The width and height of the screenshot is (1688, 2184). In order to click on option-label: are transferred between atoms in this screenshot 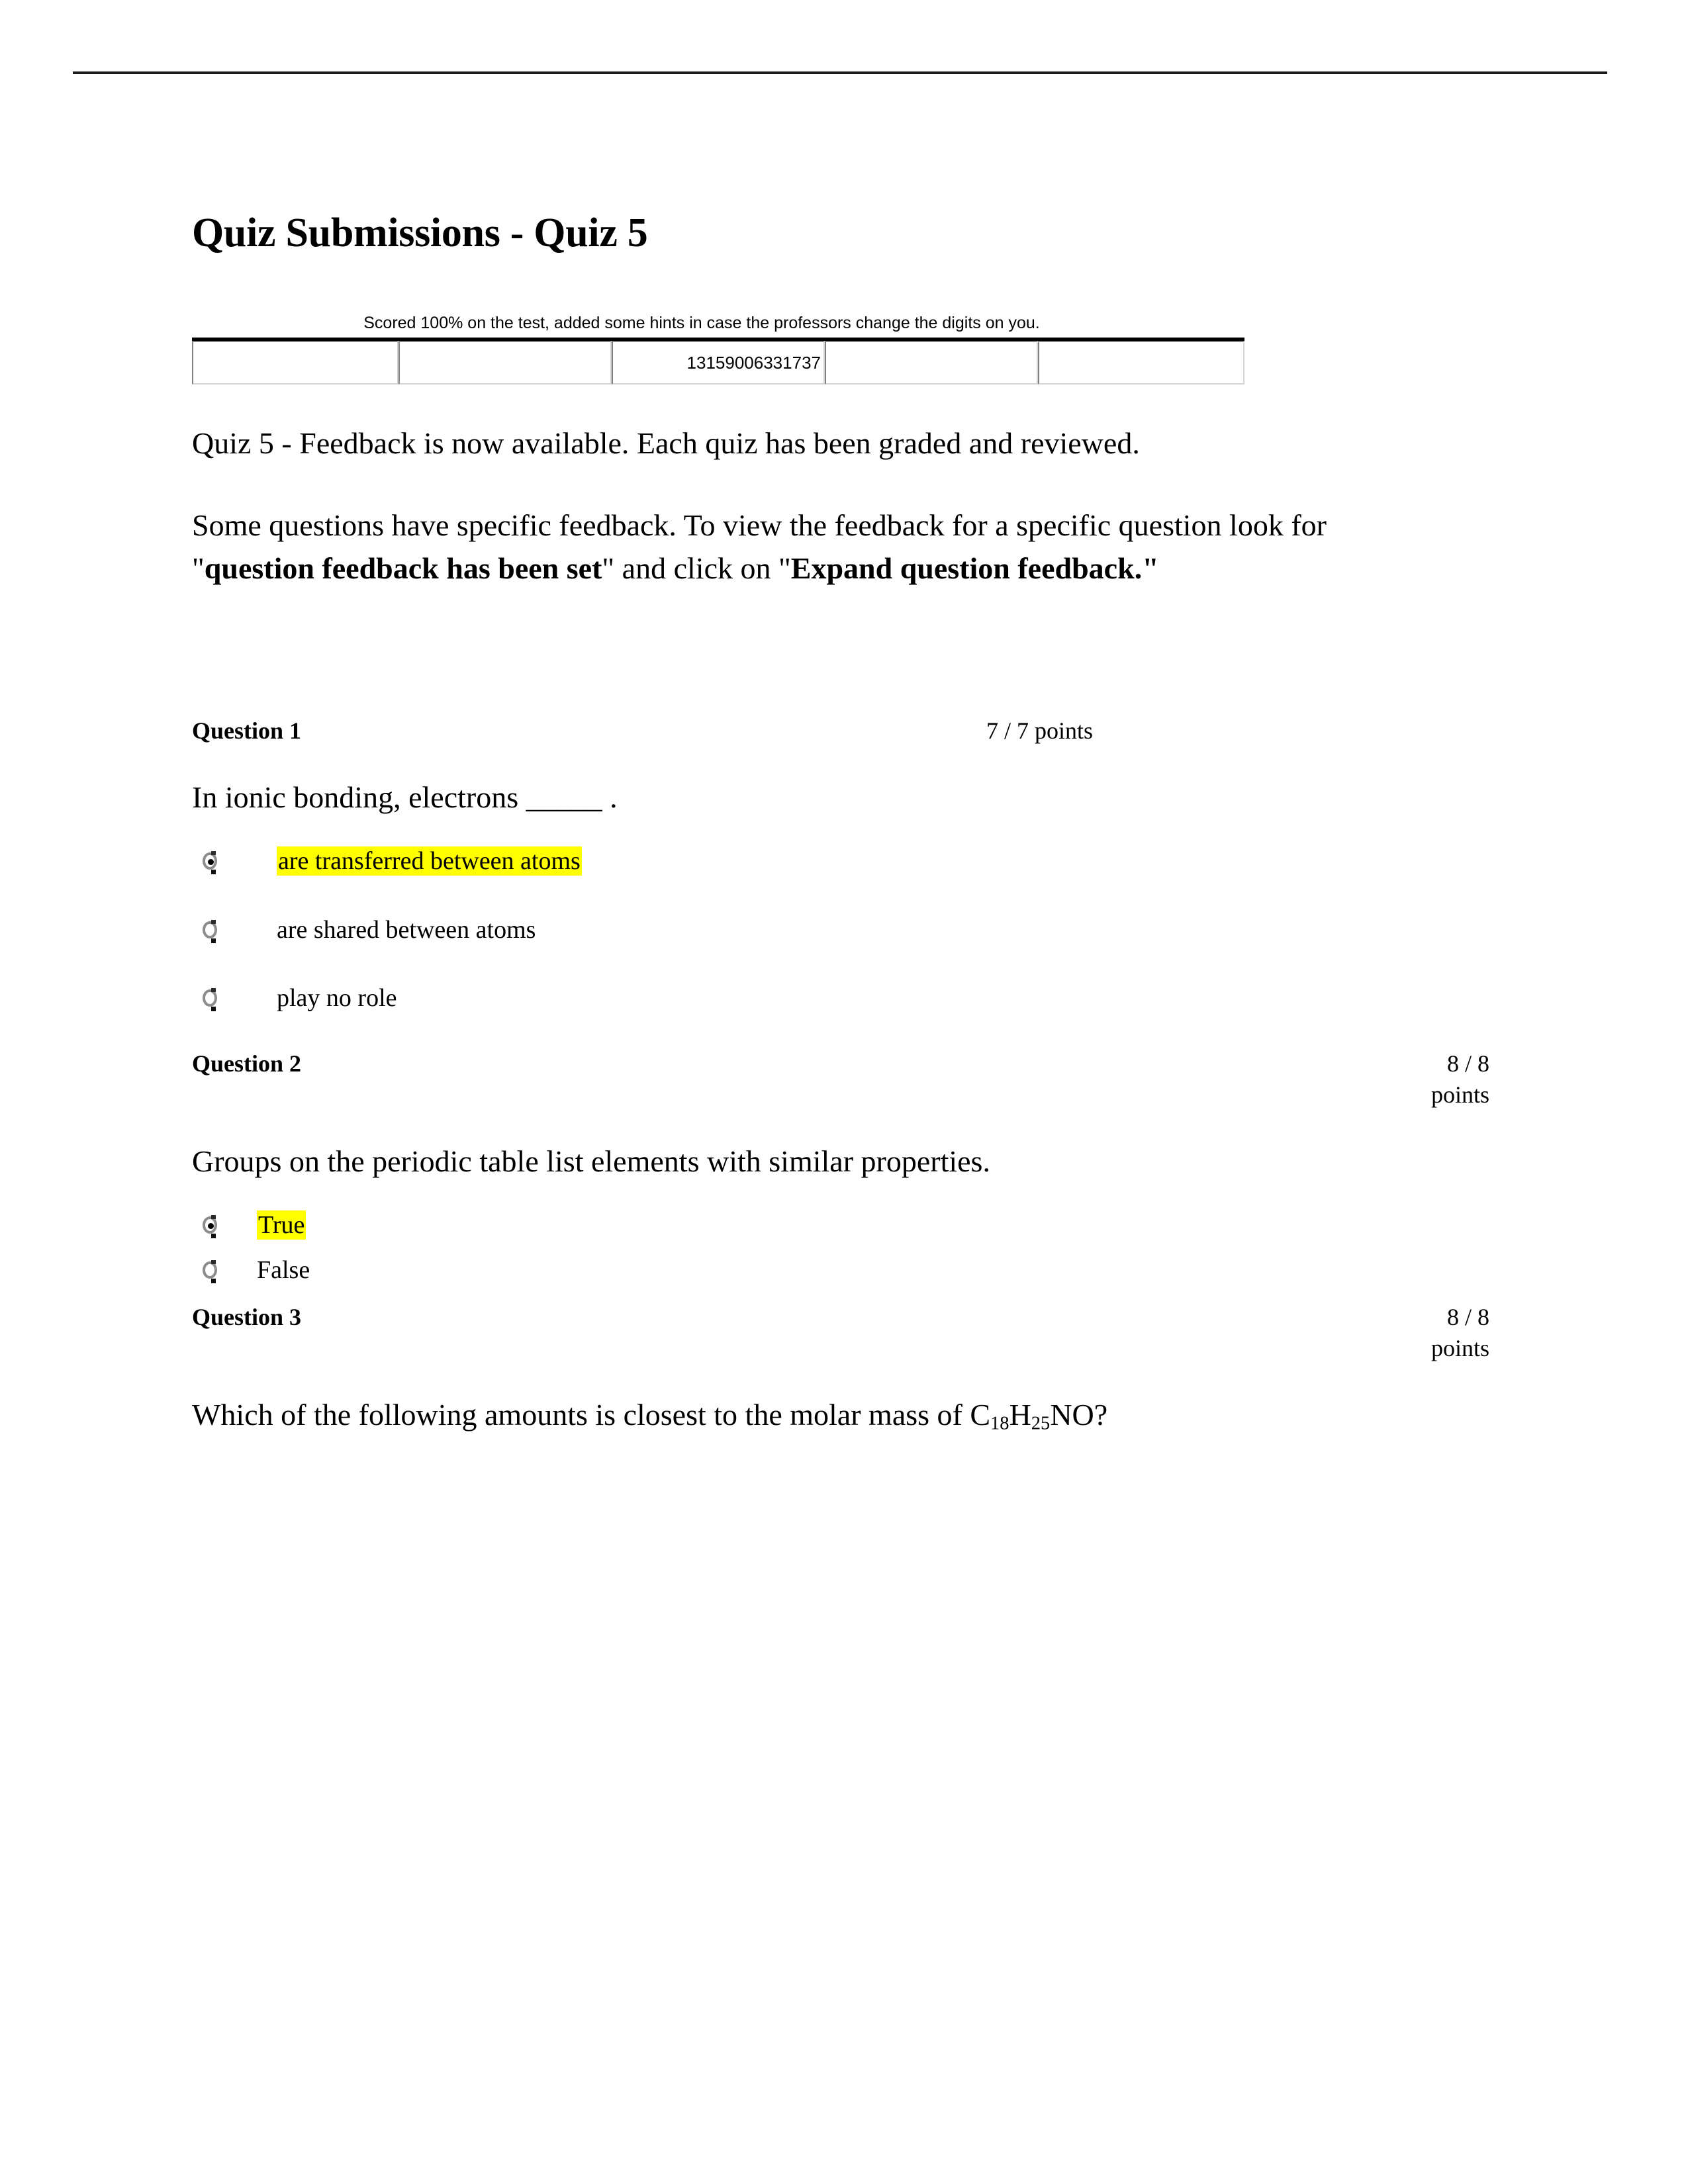, I will do `click(429, 862)`.